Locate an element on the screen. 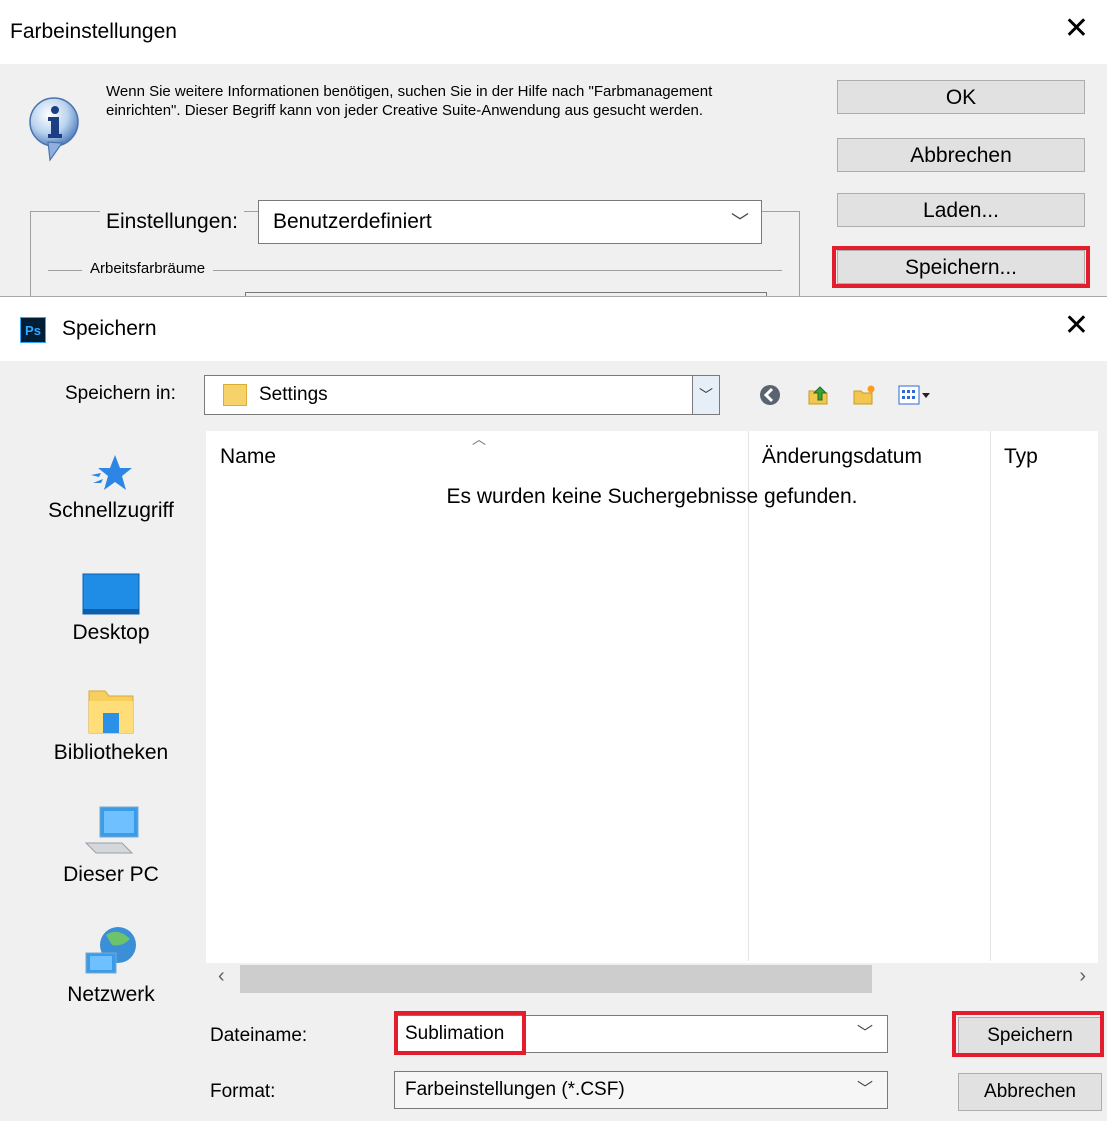 This screenshot has height=1121, width=1107. color-settings-titlebar: Farbeinstellungen ✕ is located at coordinates (553, 32).